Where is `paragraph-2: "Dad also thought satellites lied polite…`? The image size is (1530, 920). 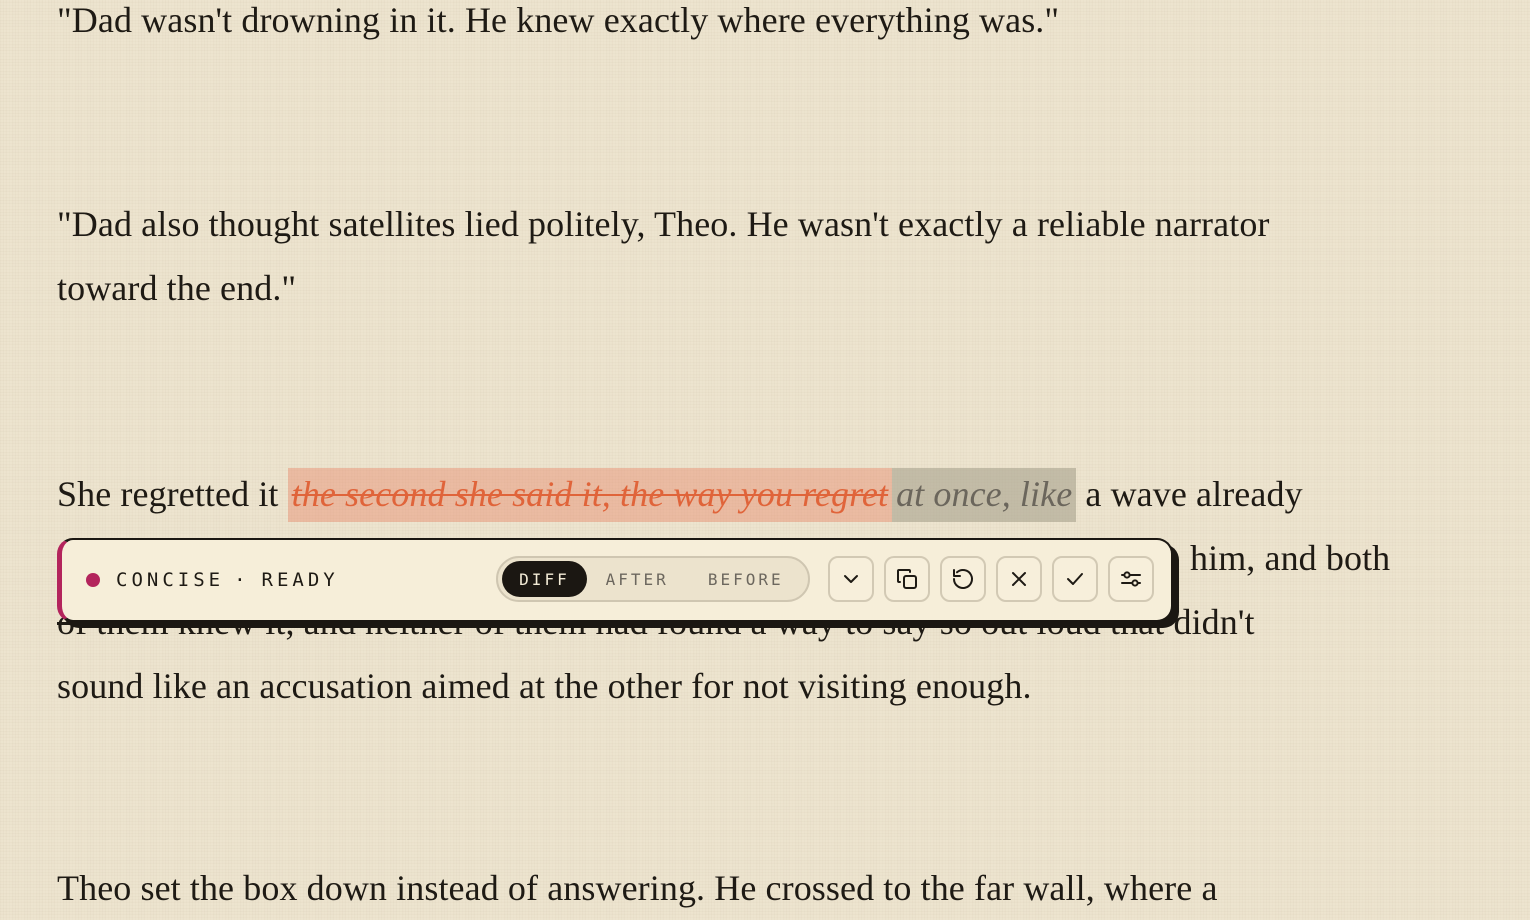 paragraph-2: "Dad also thought satellites lied polite… is located at coordinates (663, 256).